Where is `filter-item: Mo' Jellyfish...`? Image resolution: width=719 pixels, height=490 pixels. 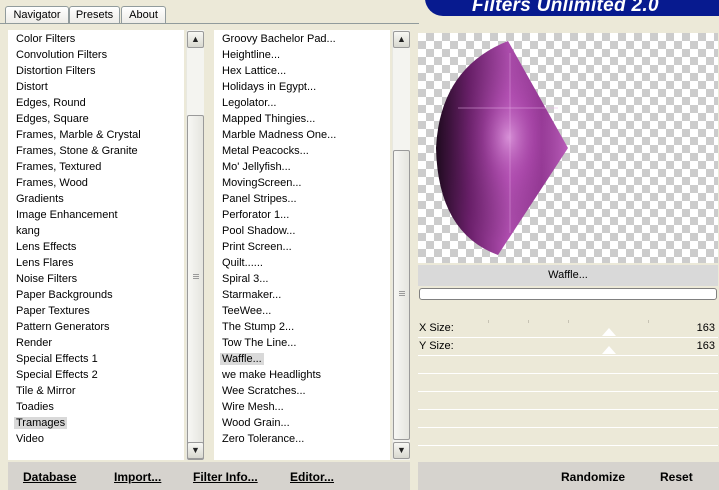 filter-item: Mo' Jellyfish... is located at coordinates (302, 167).